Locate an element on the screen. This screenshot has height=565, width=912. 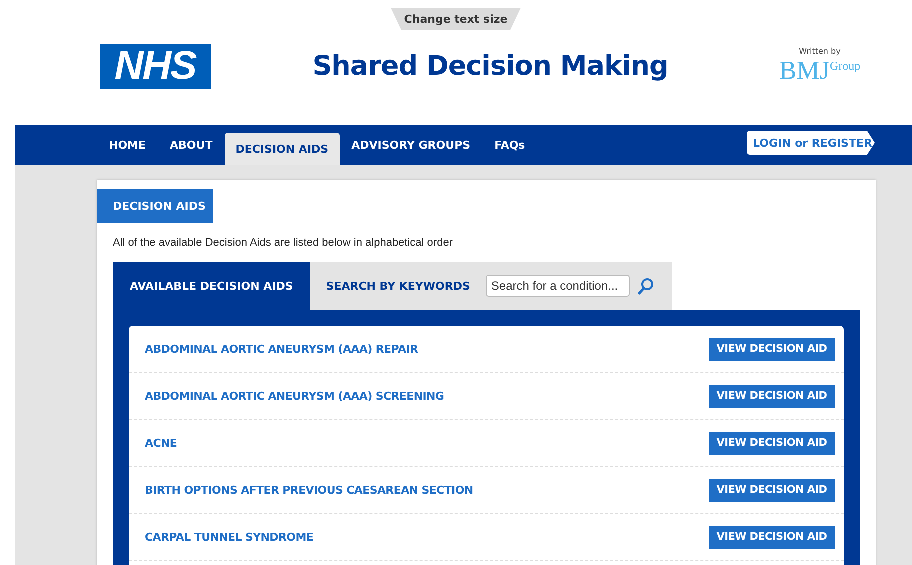
written-by-text: Written by is located at coordinates (820, 51).